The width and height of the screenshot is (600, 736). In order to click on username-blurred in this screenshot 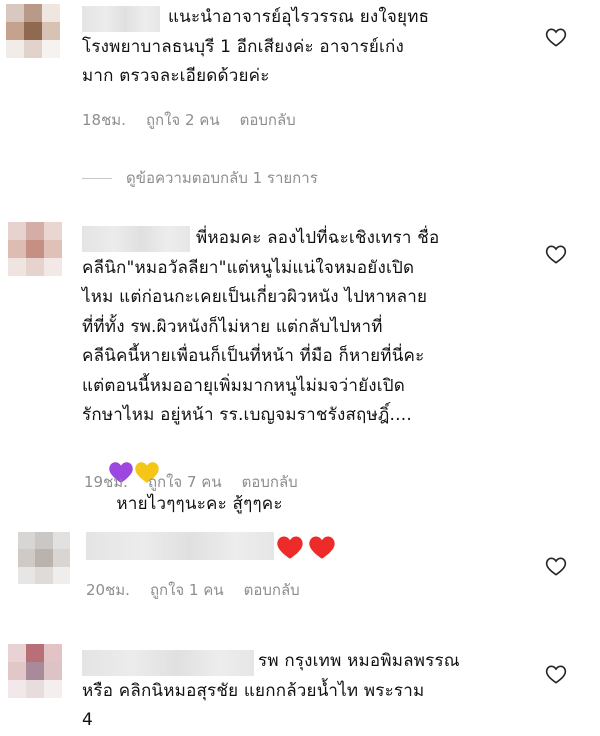, I will do `click(180, 546)`.